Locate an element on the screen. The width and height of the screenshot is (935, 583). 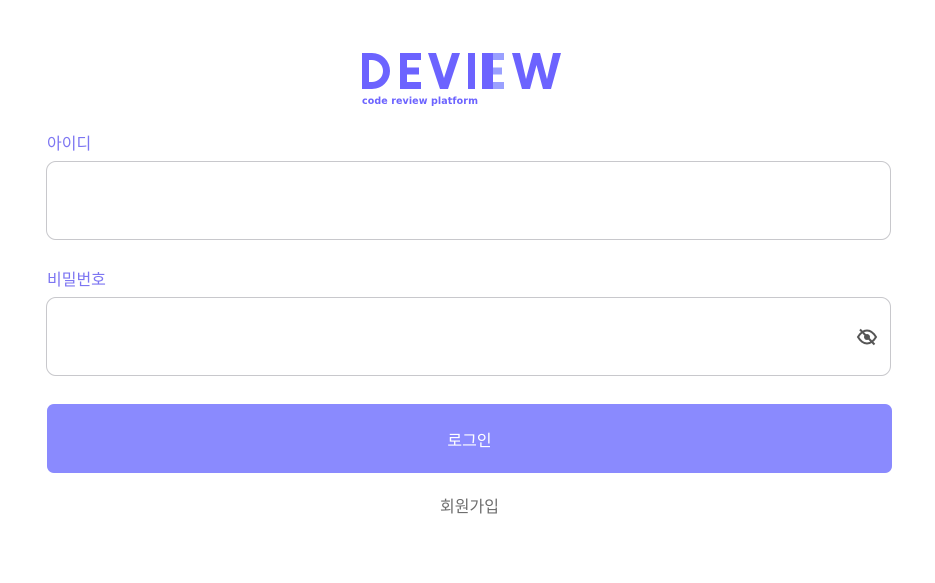
eye-off-icon is located at coordinates (867, 337).